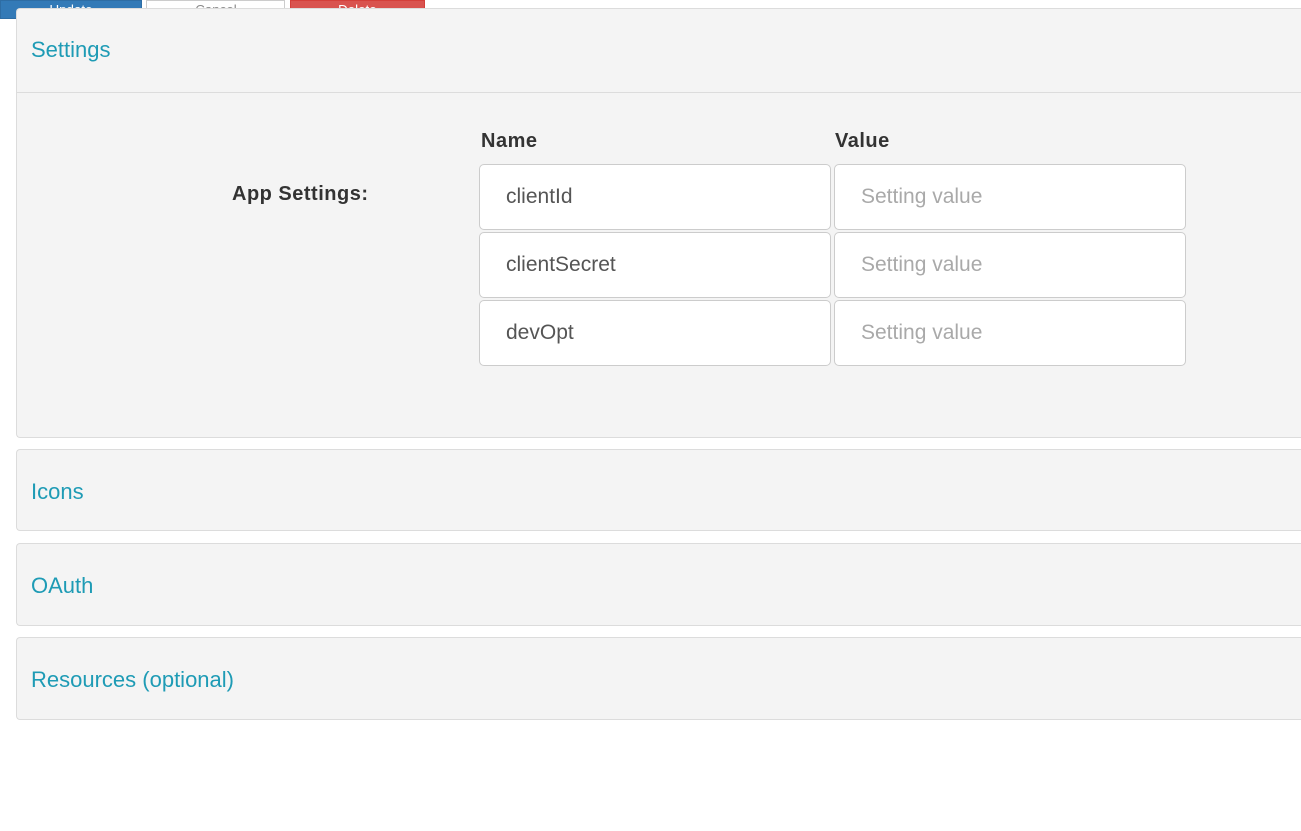 The height and width of the screenshot is (831, 1301). What do you see at coordinates (658, 584) in the screenshot?
I see `oauth-panel` at bounding box center [658, 584].